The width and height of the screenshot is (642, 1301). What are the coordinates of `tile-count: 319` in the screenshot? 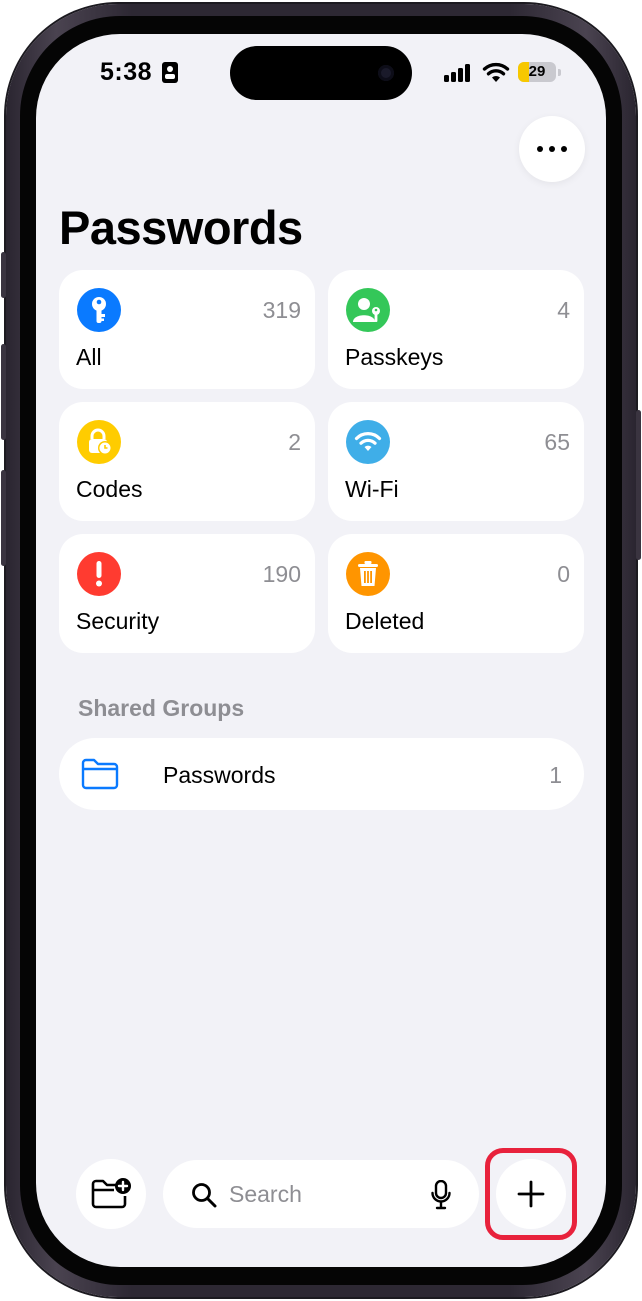 It's located at (281, 310).